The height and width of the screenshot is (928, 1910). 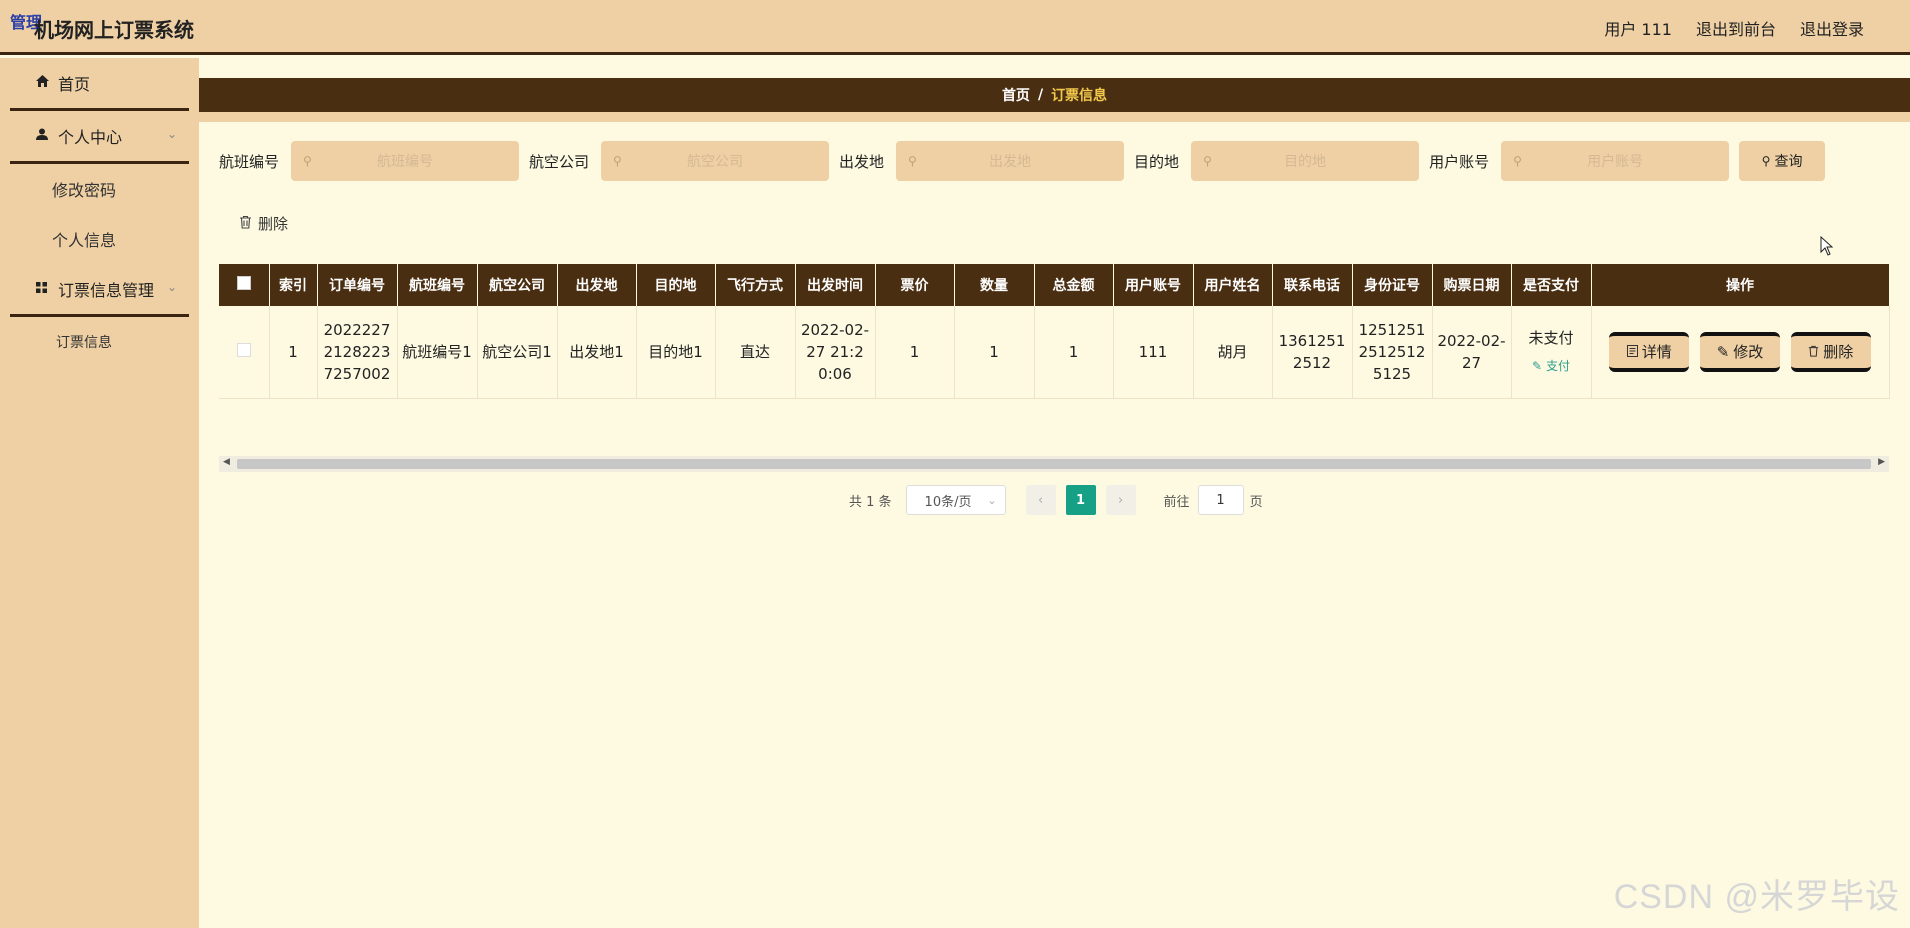 I want to click on sidebar-item-personal-center: 个人中心 ⌄, so click(x=99, y=136).